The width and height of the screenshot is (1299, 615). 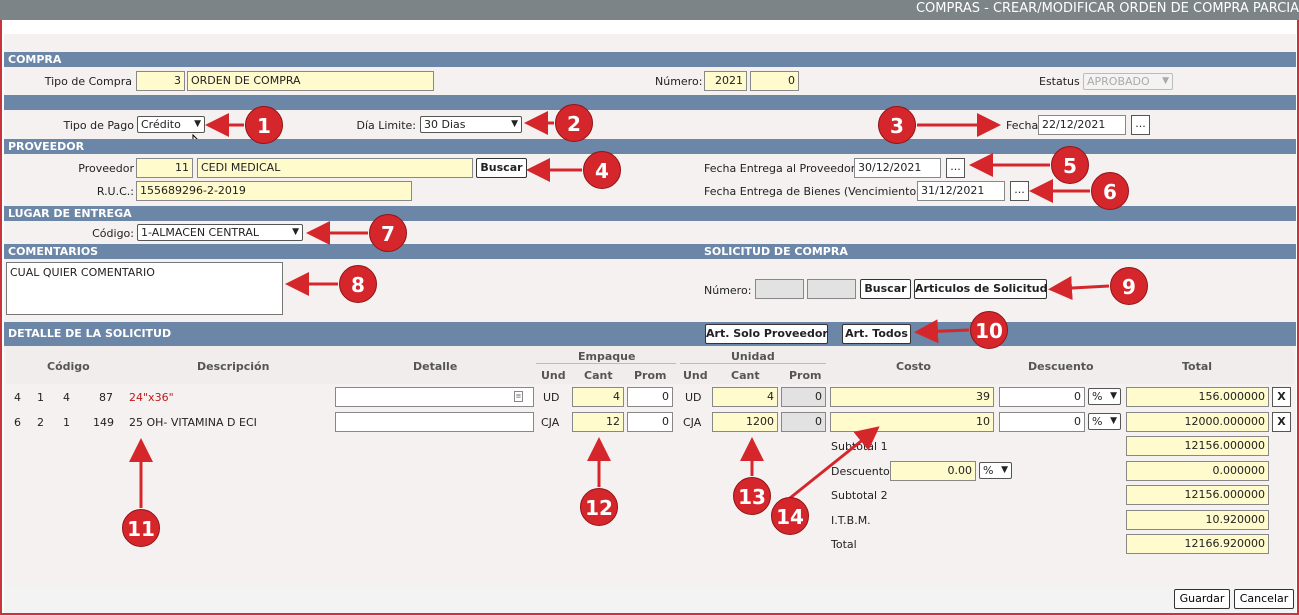 What do you see at coordinates (790, 516) in the screenshot?
I see `annotation-14: 14` at bounding box center [790, 516].